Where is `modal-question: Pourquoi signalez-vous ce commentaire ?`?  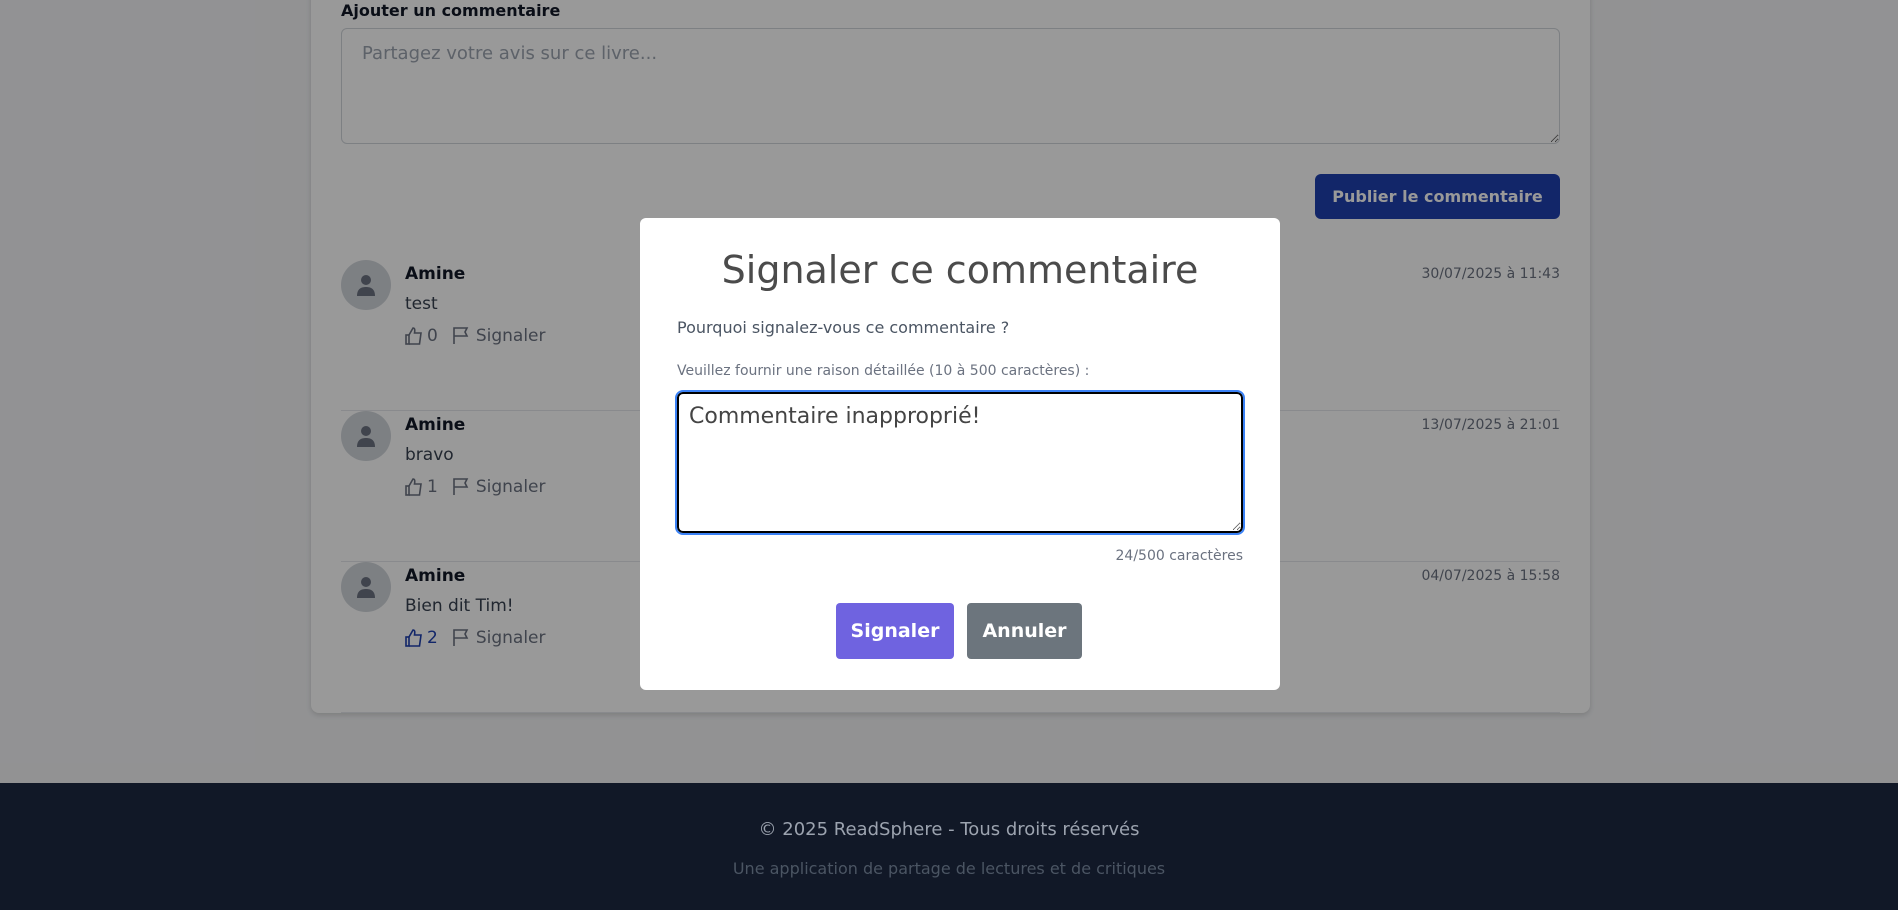
modal-question: Pourquoi signalez-vous ce commentaire ? is located at coordinates (843, 327).